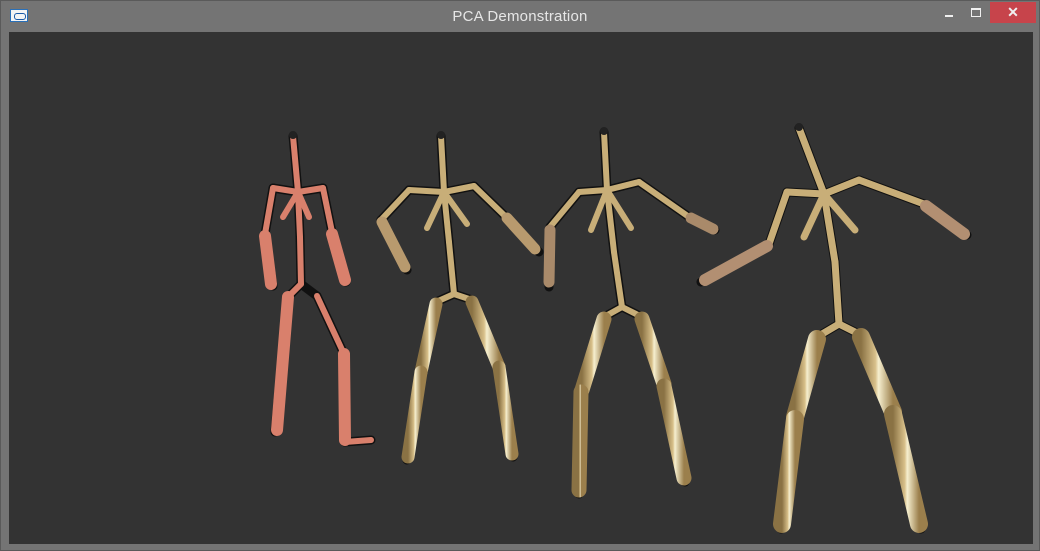 The width and height of the screenshot is (1040, 551). I want to click on title-bar: PCA Demonstration ✕, so click(520, 16).